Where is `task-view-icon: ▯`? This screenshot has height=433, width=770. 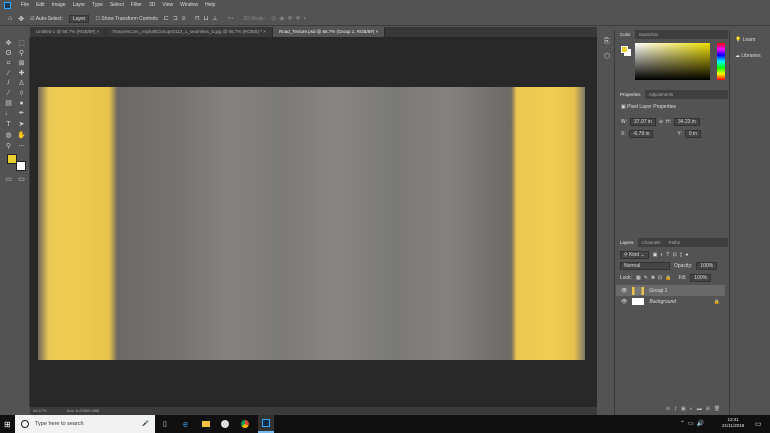
task-view-icon: ▯ is located at coordinates (165, 424).